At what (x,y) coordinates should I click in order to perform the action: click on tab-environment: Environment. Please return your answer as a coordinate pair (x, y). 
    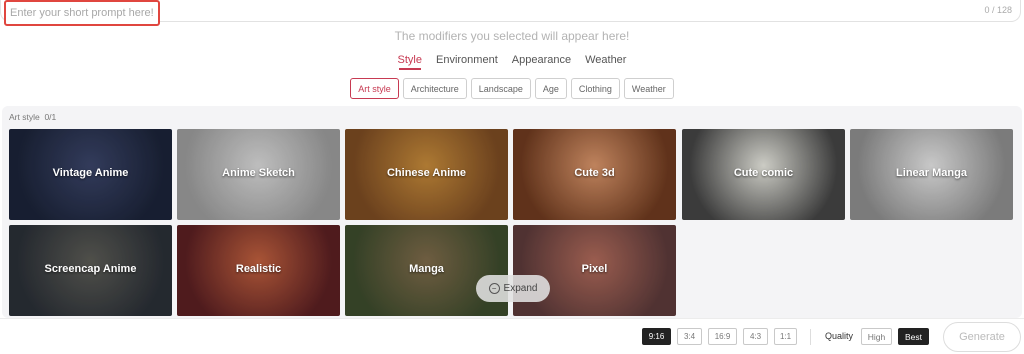
    Looking at the image, I should click on (467, 62).